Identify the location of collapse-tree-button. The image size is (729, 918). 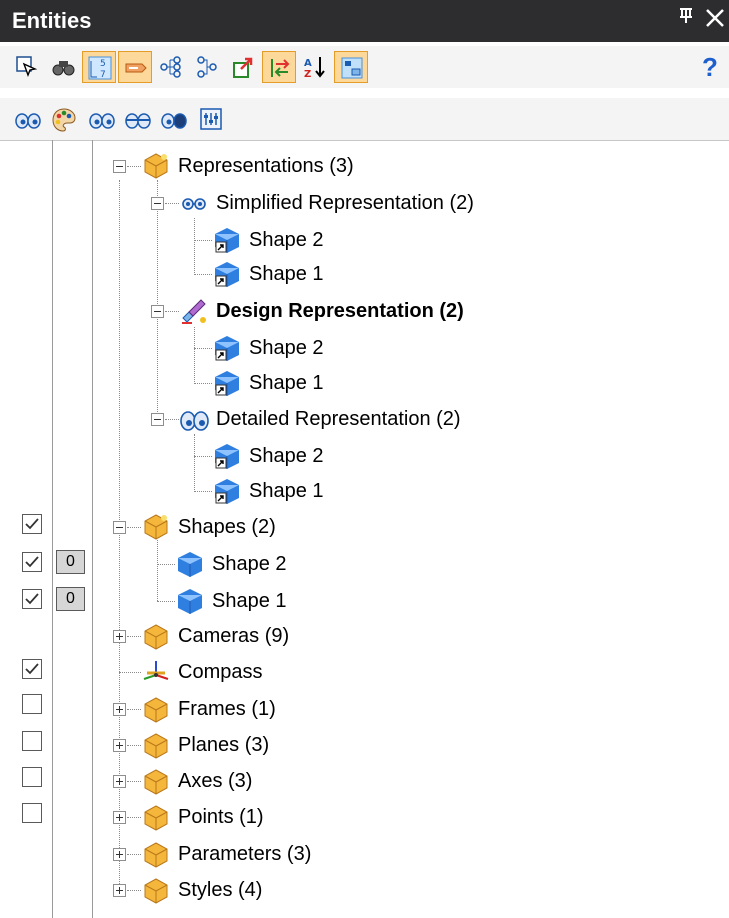
(207, 67).